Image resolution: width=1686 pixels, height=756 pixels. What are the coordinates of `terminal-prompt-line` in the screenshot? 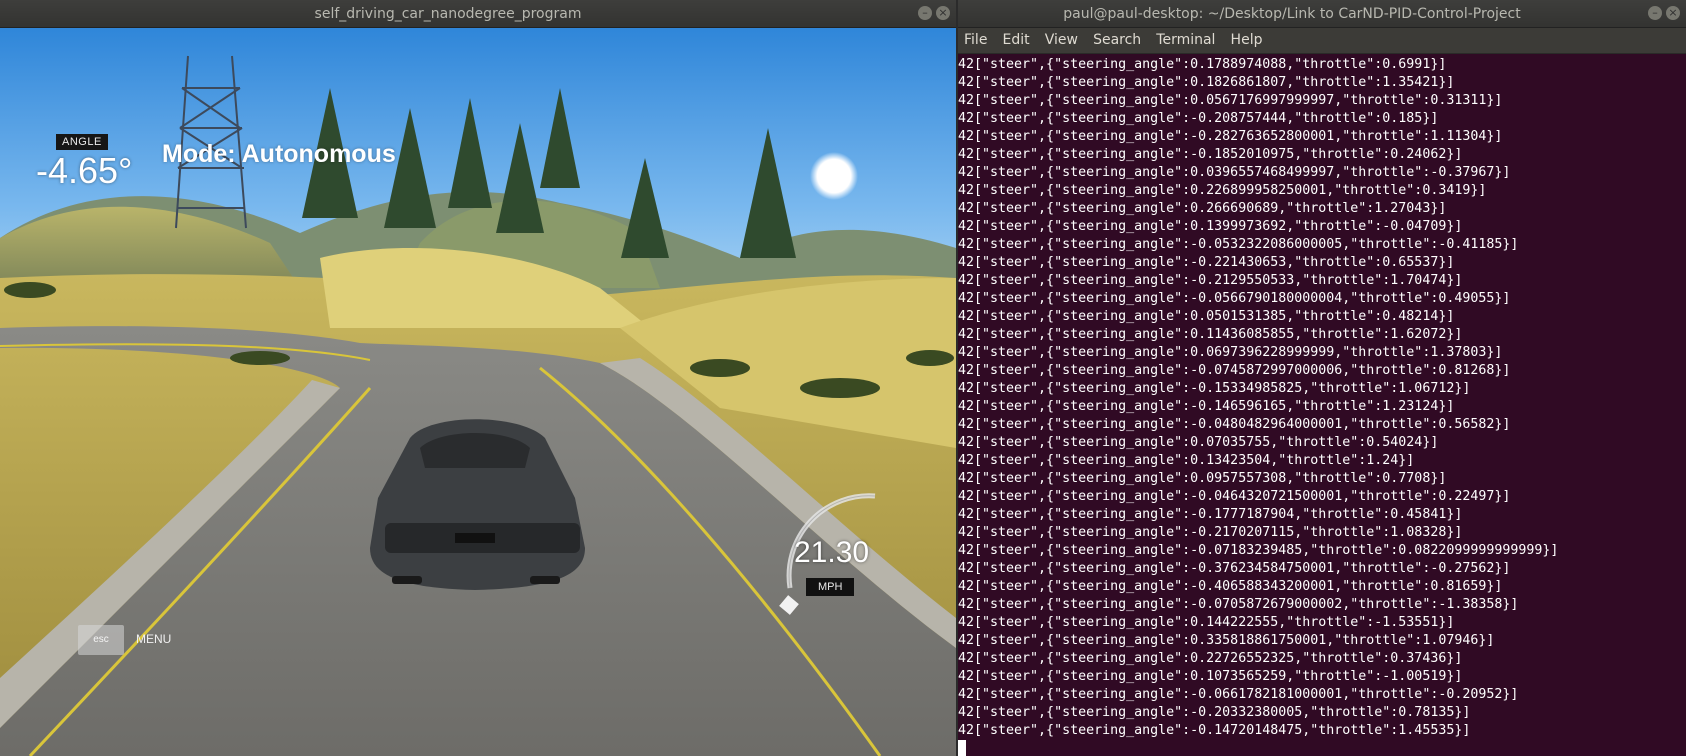 It's located at (1322, 748).